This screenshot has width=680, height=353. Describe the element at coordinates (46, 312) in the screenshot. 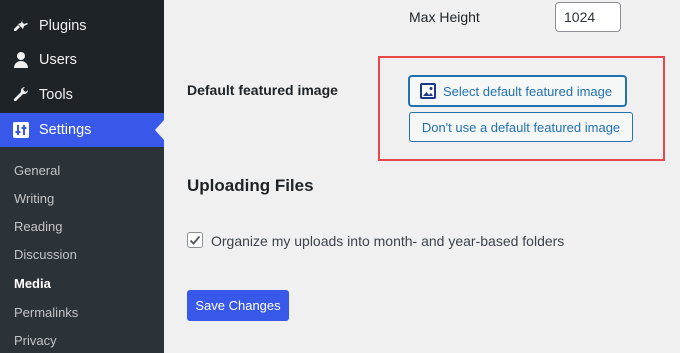

I see `submenu-item-permalinks: Permalinks` at that location.